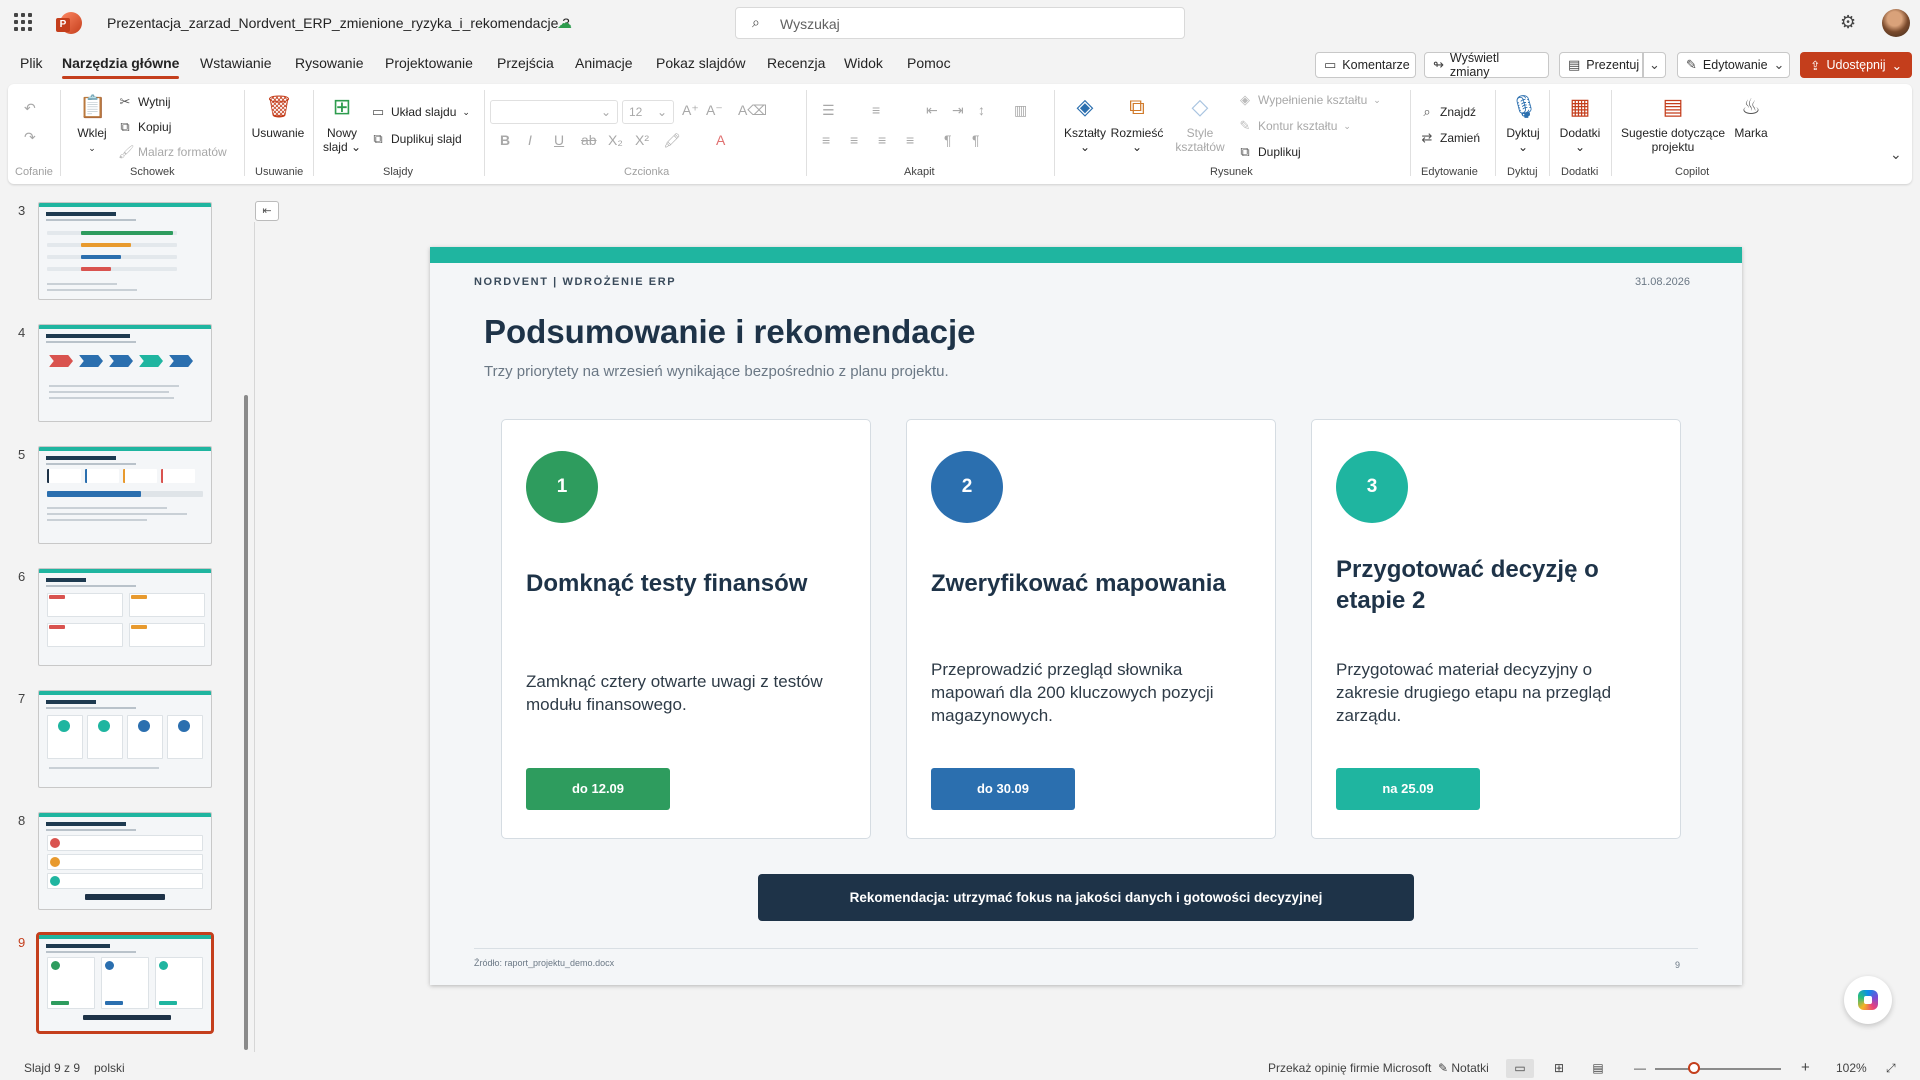  What do you see at coordinates (121, 67) in the screenshot?
I see `tab-home: Narzędzia główne` at bounding box center [121, 67].